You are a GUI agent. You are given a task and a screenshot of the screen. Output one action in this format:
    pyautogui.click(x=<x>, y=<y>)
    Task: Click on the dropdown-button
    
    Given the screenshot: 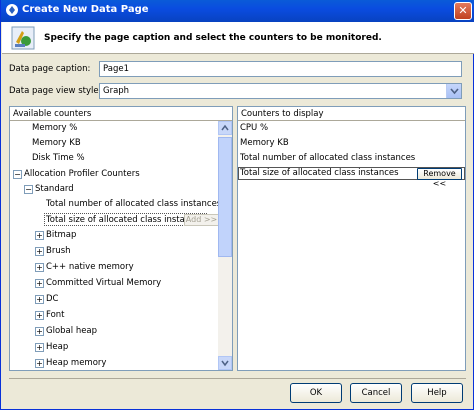 What is the action you would take?
    pyautogui.click(x=453, y=91)
    